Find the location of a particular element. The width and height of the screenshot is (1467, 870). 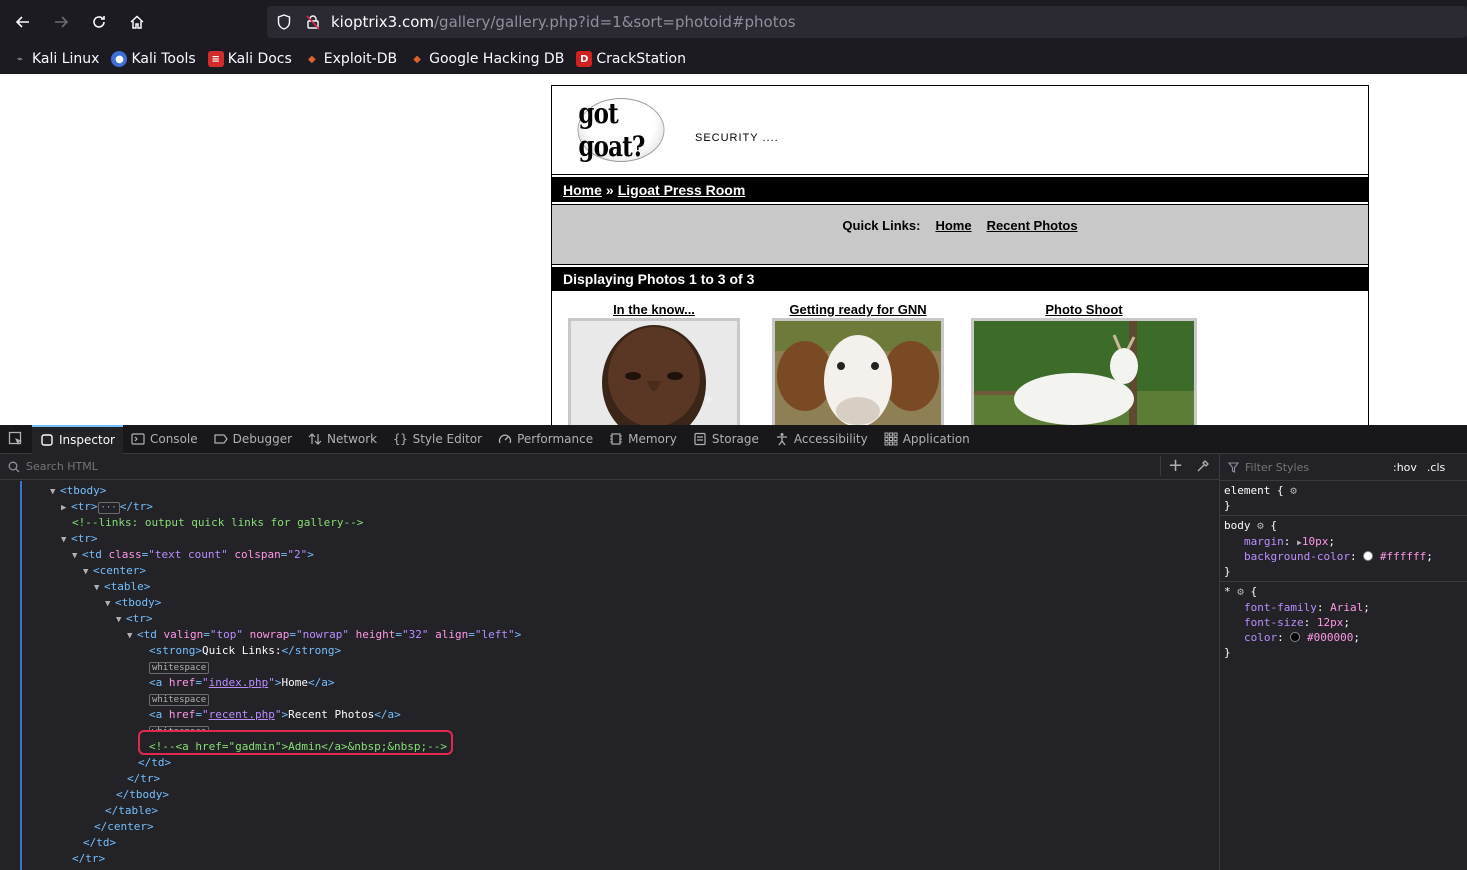

href-link: index.php is located at coordinates (239, 682).